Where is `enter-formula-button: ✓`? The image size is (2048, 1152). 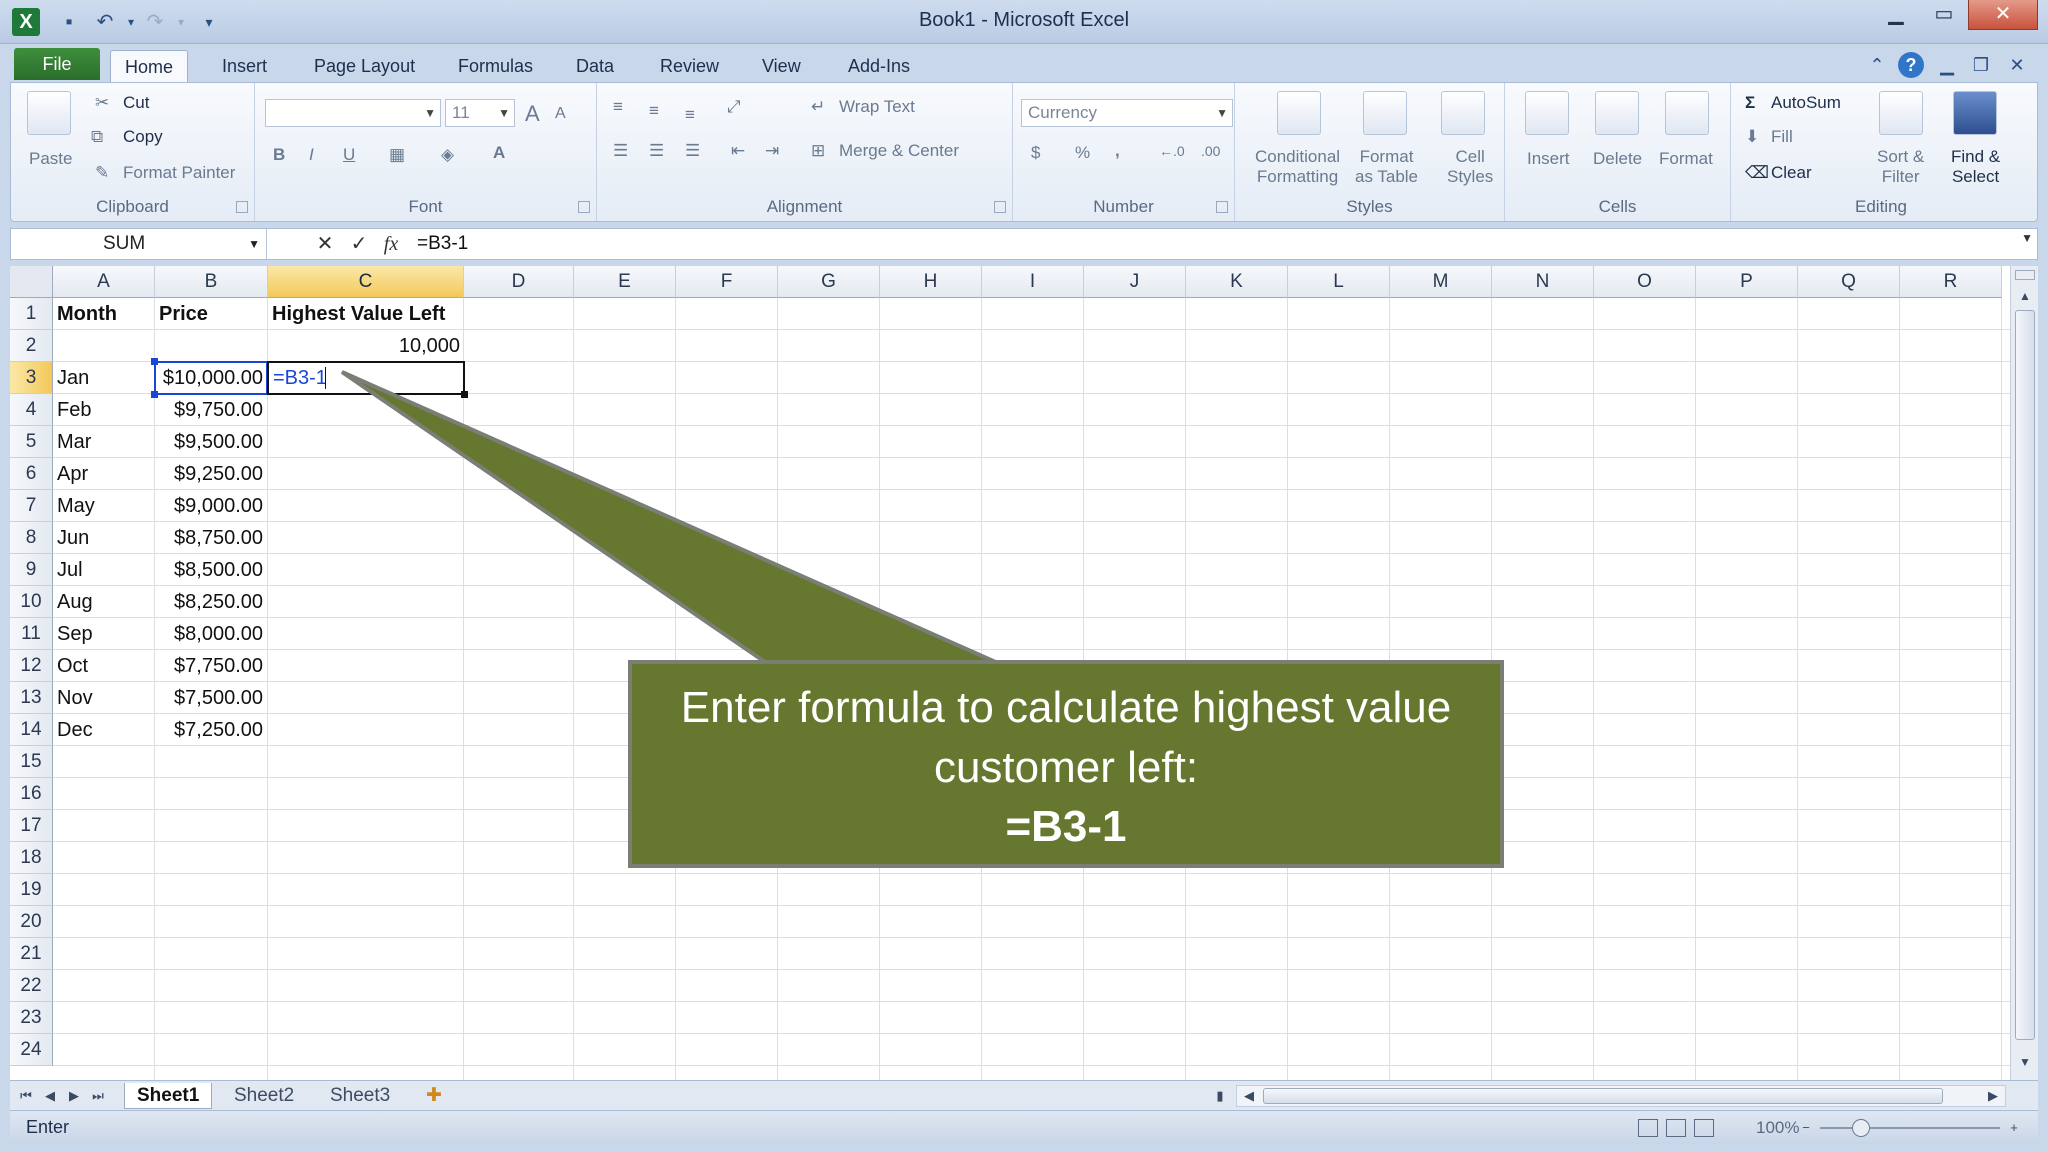 enter-formula-button: ✓ is located at coordinates (359, 244).